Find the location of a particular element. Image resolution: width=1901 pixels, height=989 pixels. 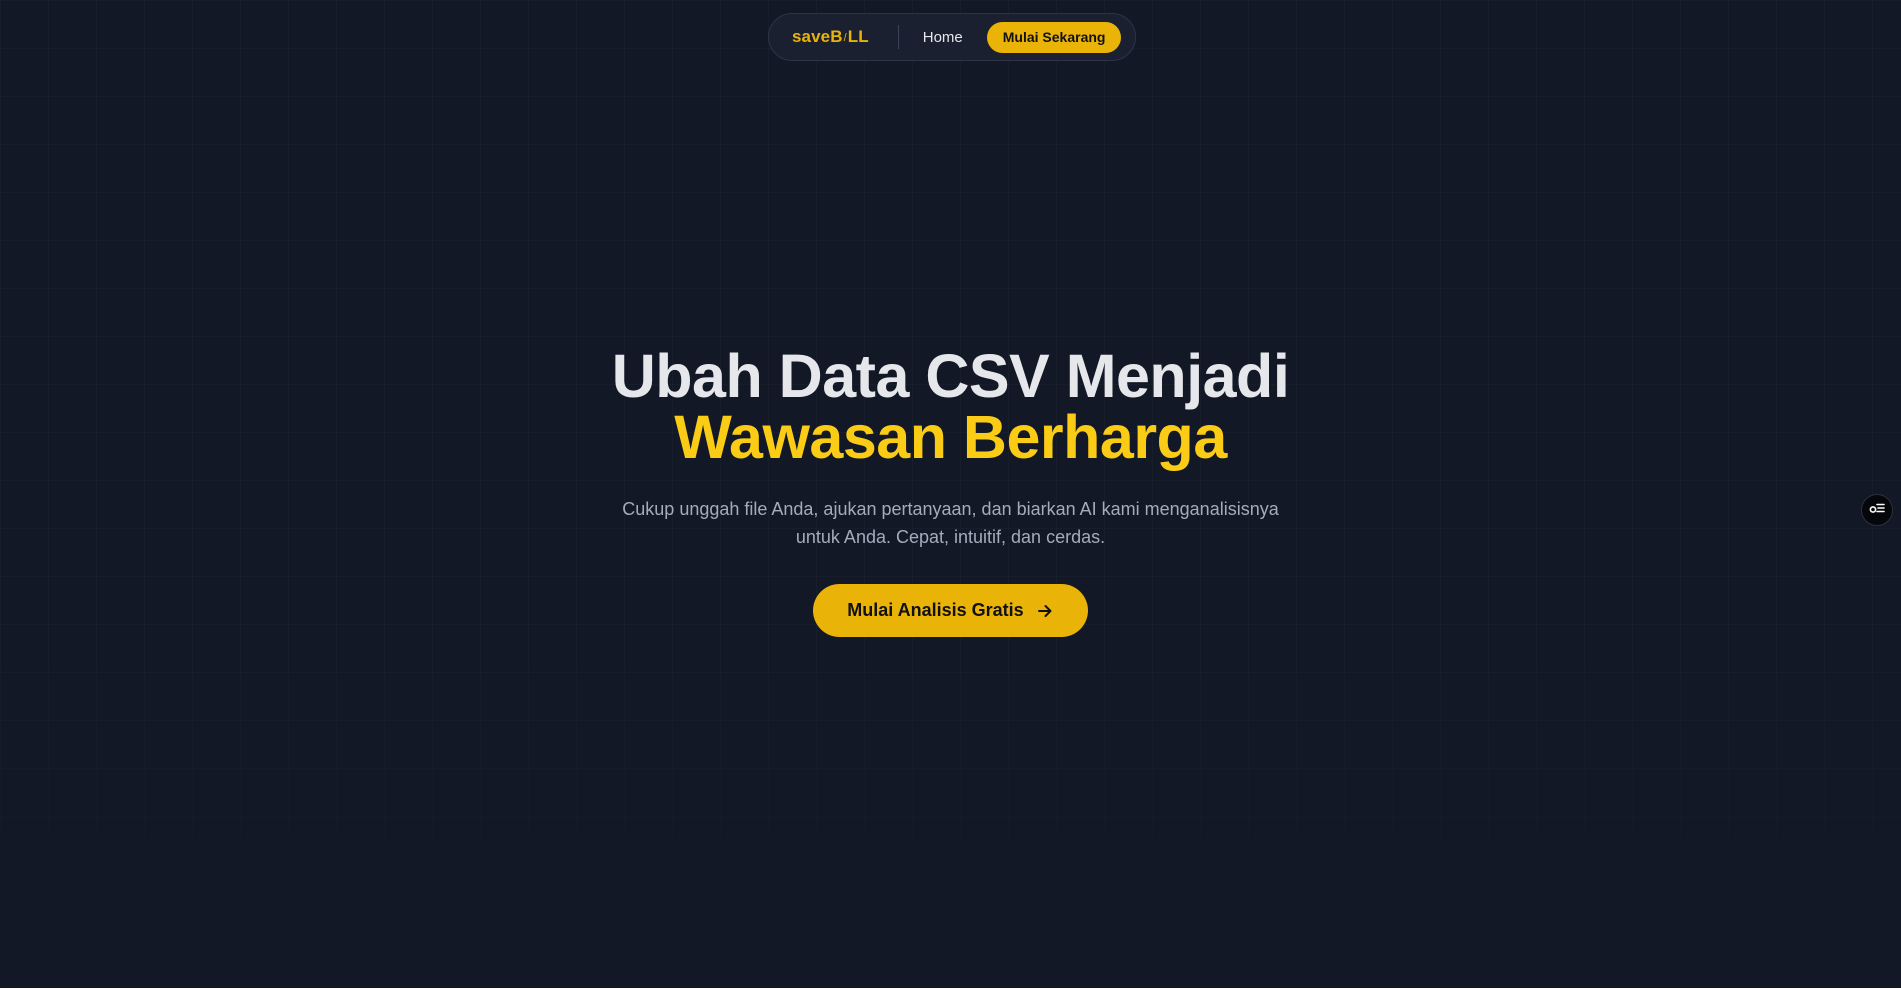

logo-text-part2: LL is located at coordinates (858, 36).